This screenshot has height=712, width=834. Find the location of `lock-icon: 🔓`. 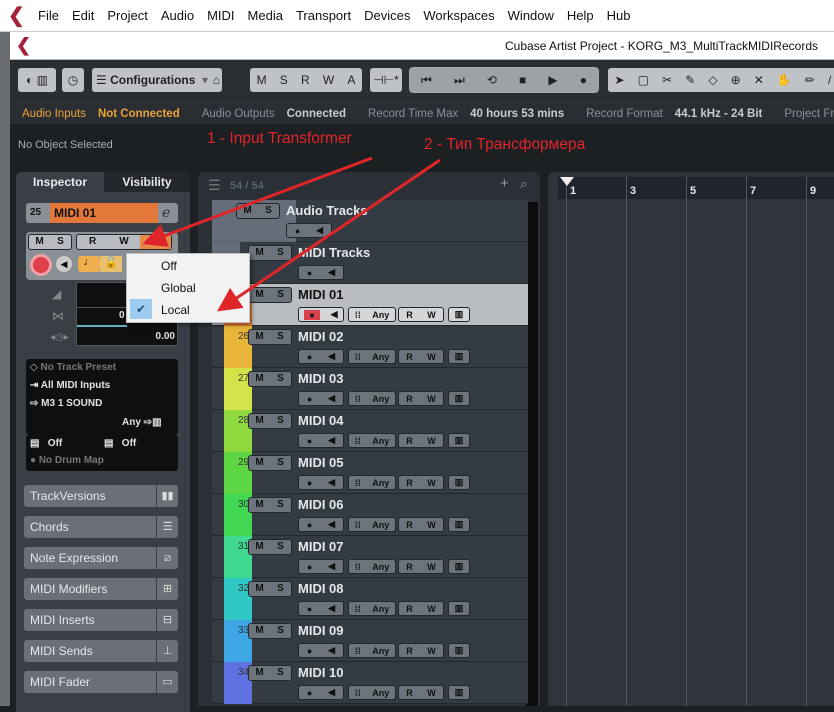

lock-icon: 🔓 is located at coordinates (111, 264).